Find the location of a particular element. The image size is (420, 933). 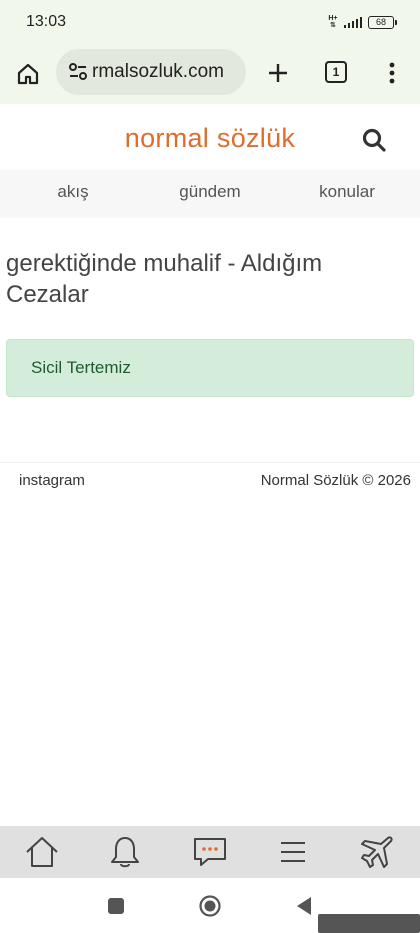

url-text: rmalsozluk.com is located at coordinates (158, 71).